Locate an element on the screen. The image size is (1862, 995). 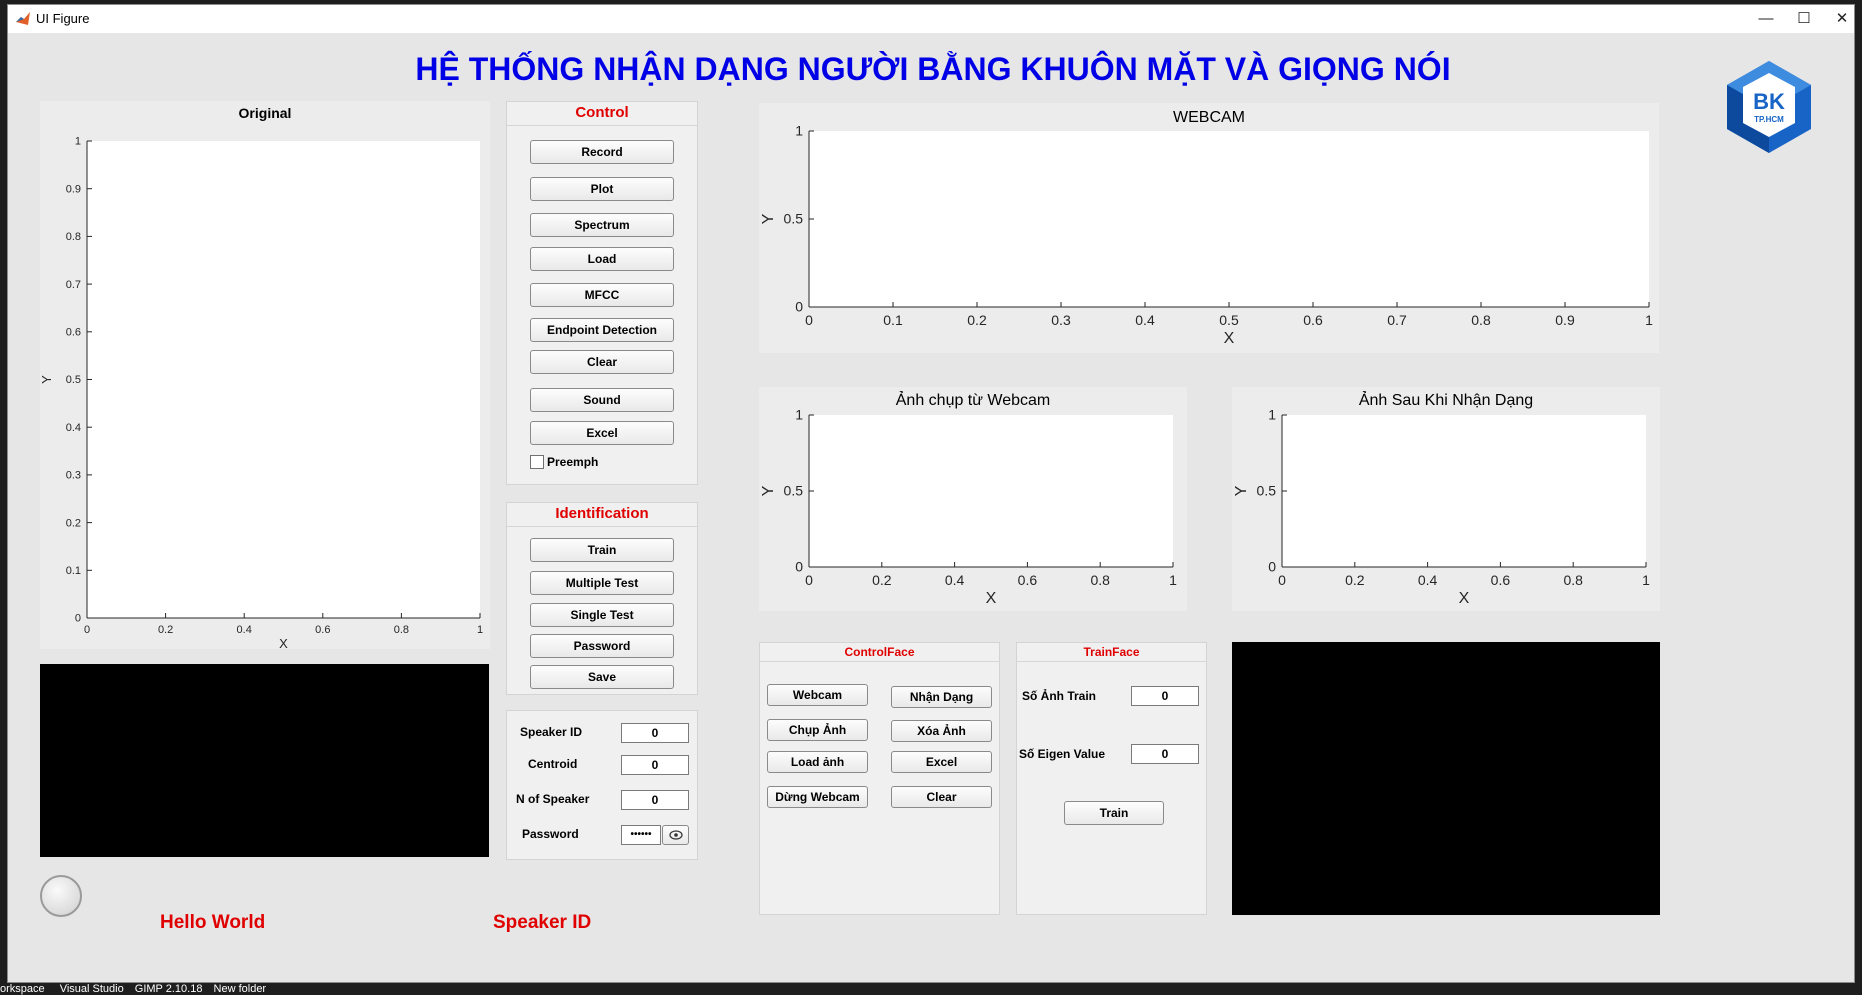
original-ylabel: Y is located at coordinates (47, 379).